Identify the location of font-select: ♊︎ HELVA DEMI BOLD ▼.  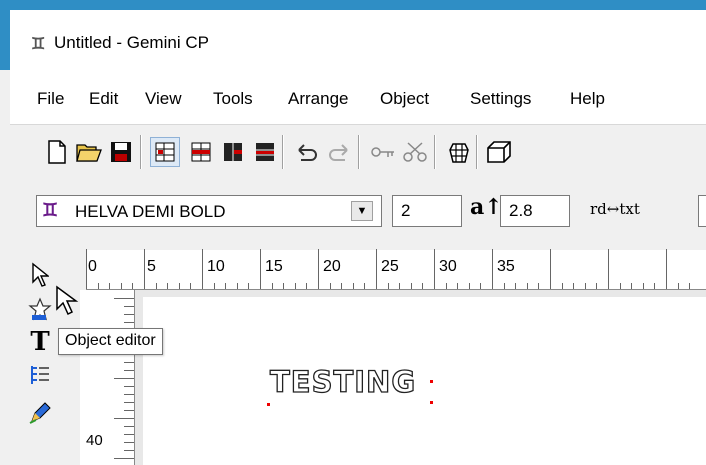
(209, 211).